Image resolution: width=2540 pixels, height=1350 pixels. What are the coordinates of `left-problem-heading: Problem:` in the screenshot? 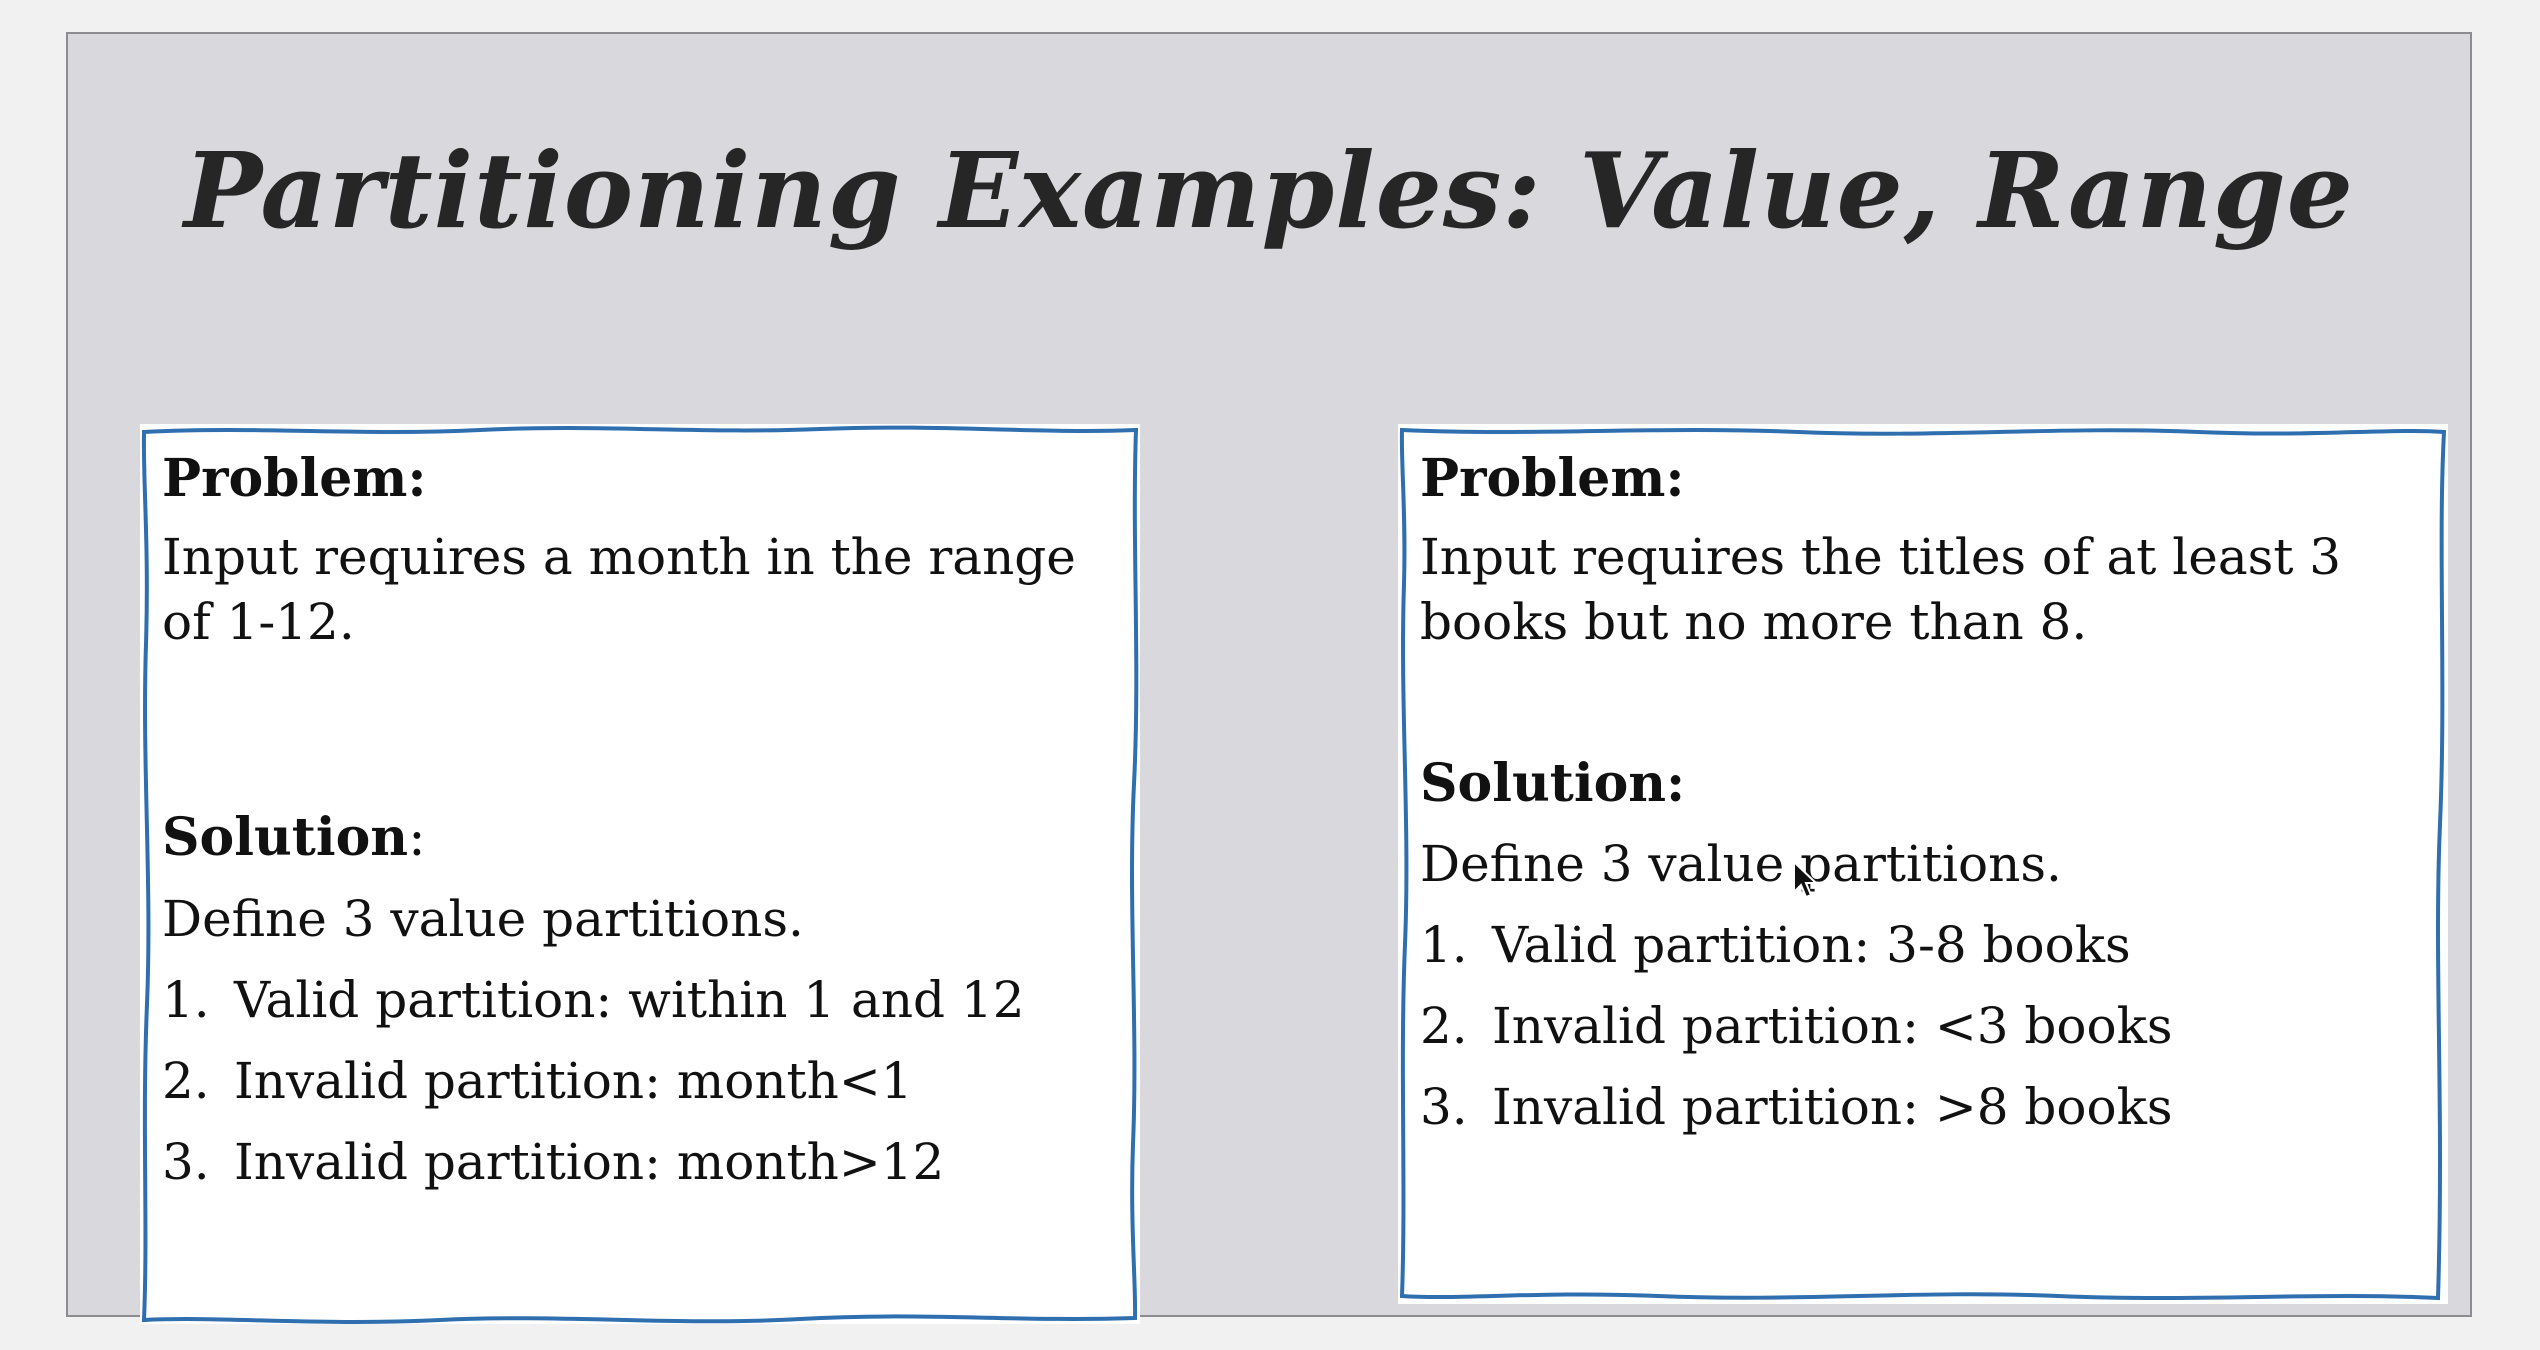 It's located at (294, 478).